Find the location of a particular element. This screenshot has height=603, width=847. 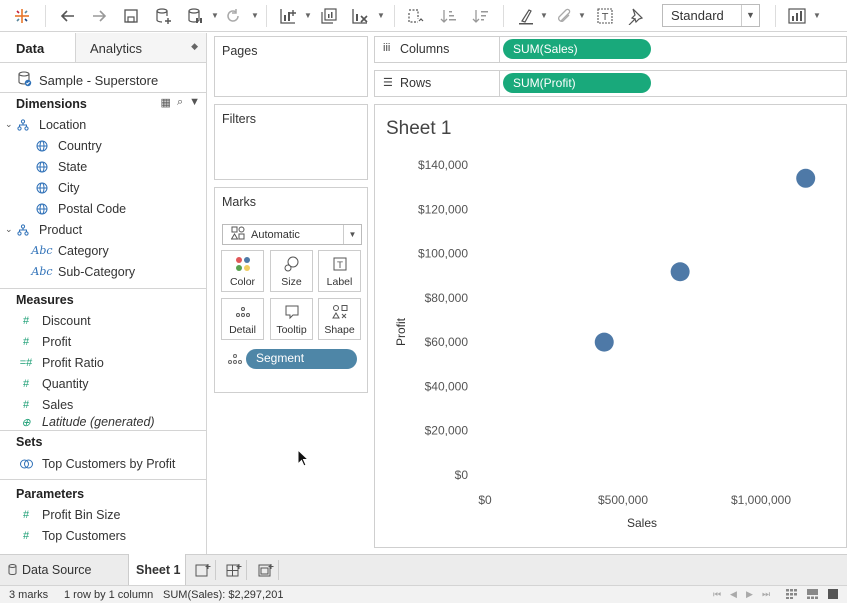

last-sheet-icon: ⏭ is located at coordinates (766, 594).